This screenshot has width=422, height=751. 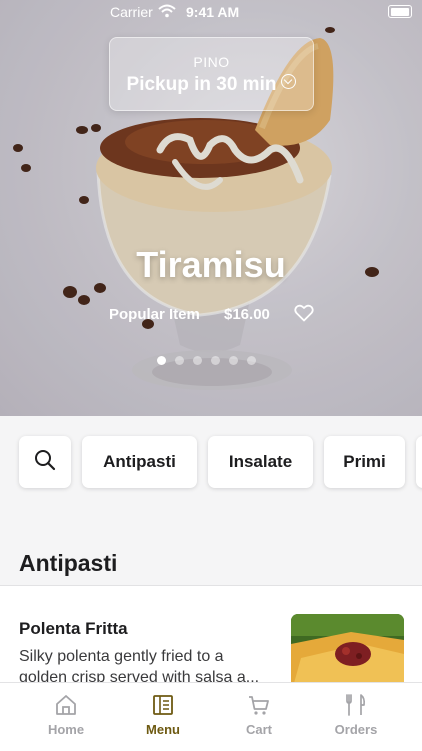 What do you see at coordinates (259, 705) in the screenshot?
I see `cart-icon` at bounding box center [259, 705].